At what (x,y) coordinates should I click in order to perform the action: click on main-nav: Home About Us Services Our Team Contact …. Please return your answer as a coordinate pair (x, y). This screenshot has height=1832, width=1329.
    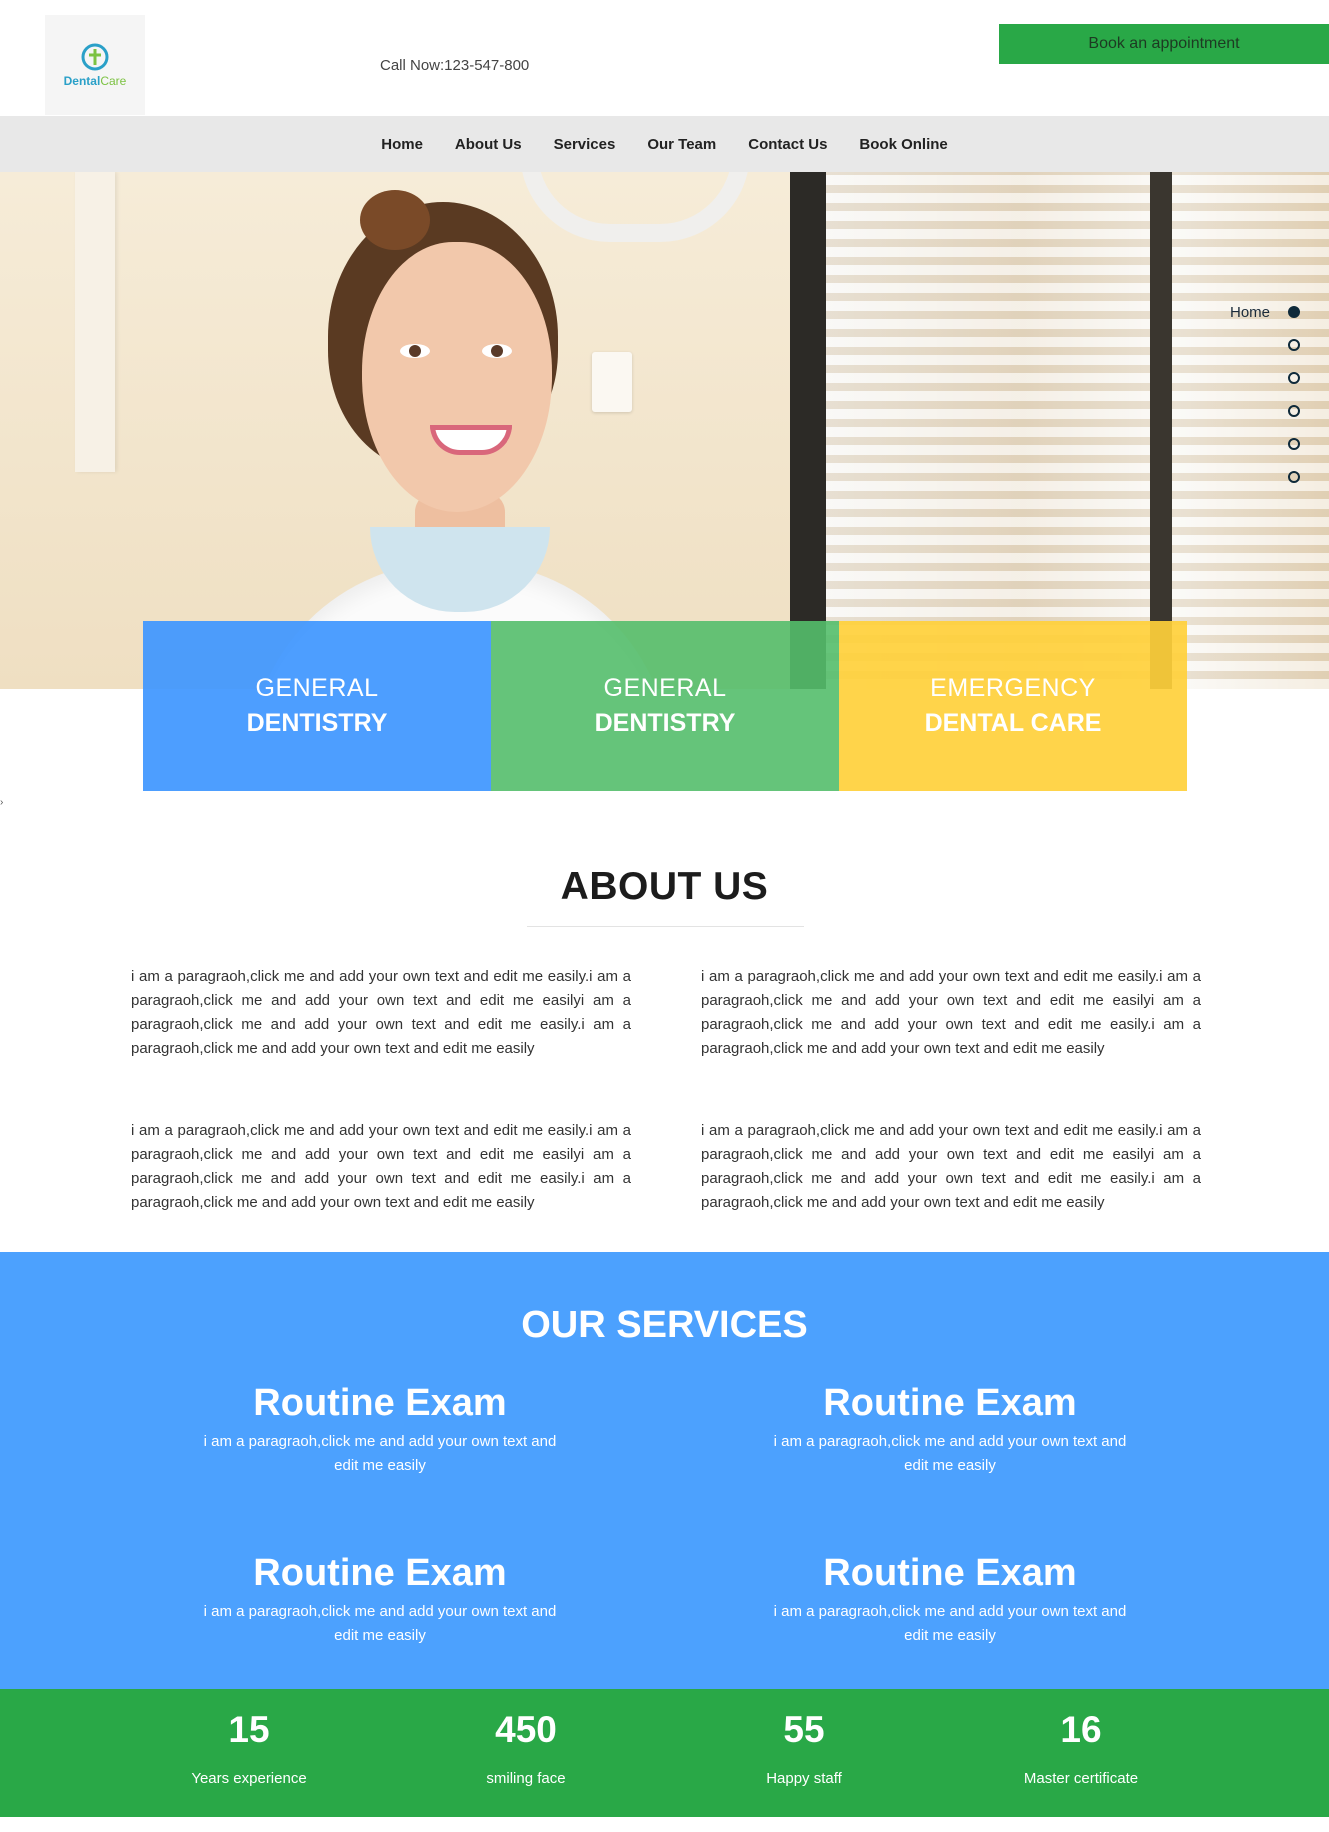
    Looking at the image, I should click on (664, 144).